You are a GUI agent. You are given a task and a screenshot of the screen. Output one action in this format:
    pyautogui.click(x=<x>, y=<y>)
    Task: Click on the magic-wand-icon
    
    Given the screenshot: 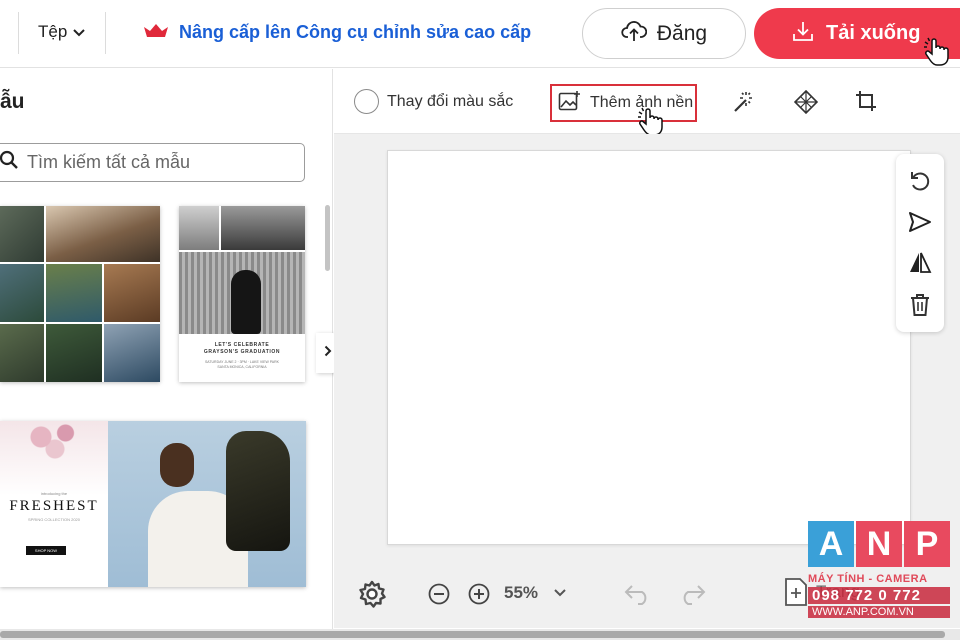 What is the action you would take?
    pyautogui.click(x=744, y=104)
    